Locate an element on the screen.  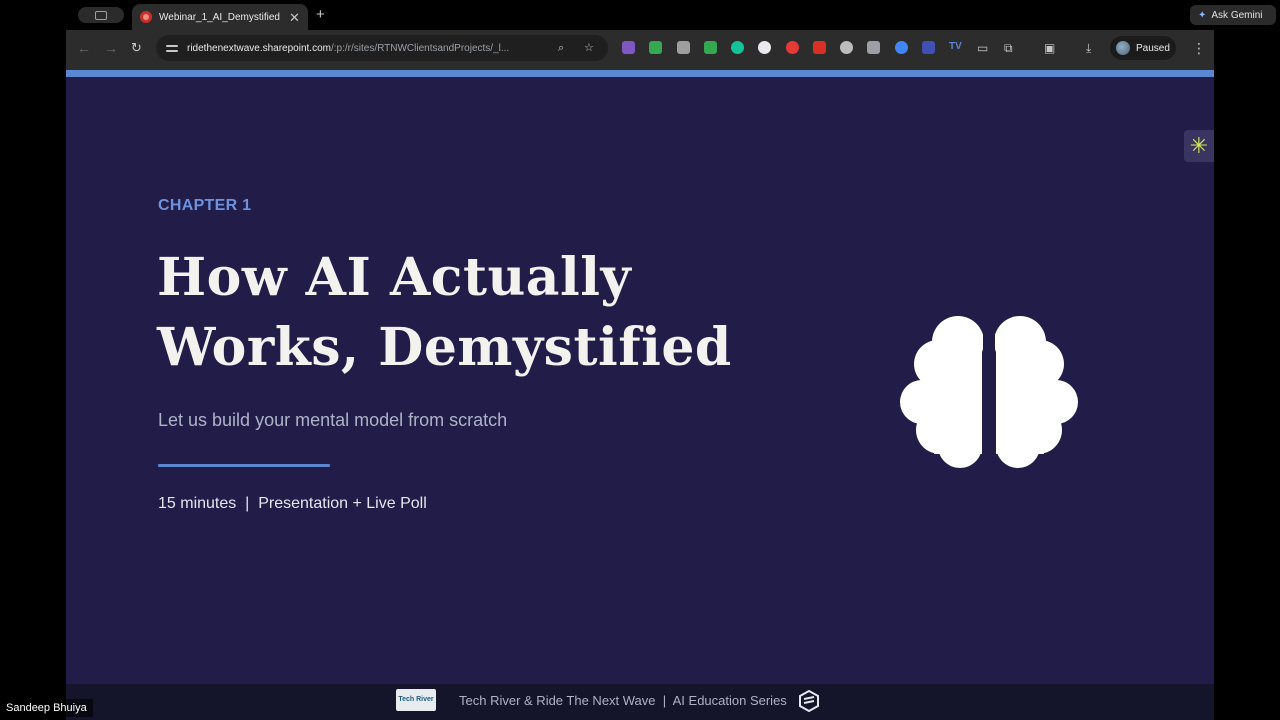
back-arrow-icon: ← is located at coordinates (84, 48).